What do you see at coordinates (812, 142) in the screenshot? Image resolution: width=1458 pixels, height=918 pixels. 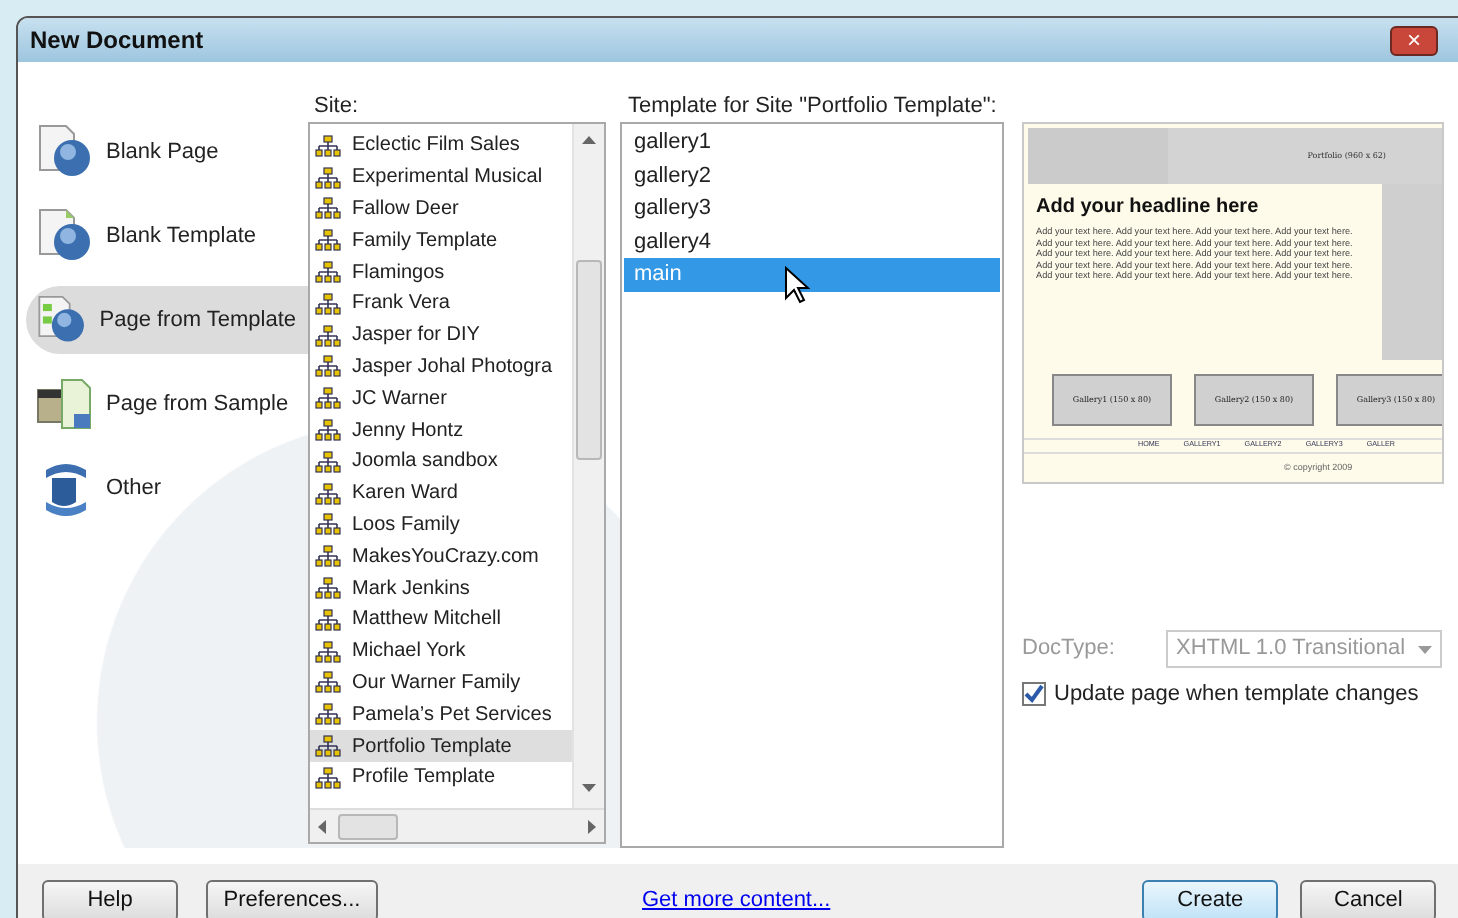 I see `template-item: gallery1` at bounding box center [812, 142].